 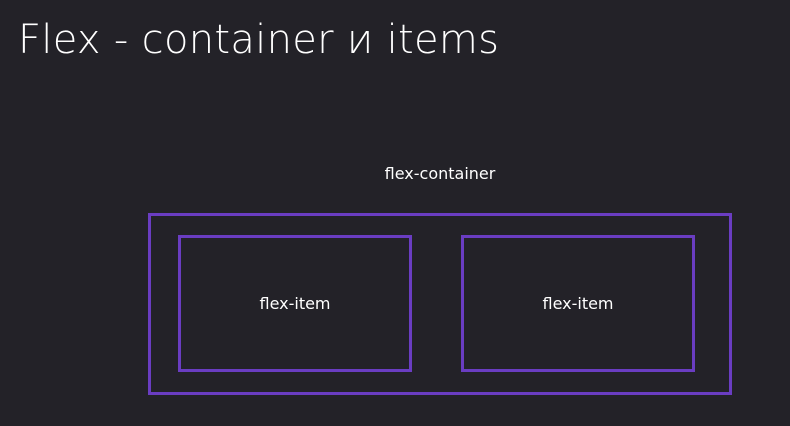 What do you see at coordinates (259, 40) in the screenshot?
I see `slide-title: Flex - container и items` at bounding box center [259, 40].